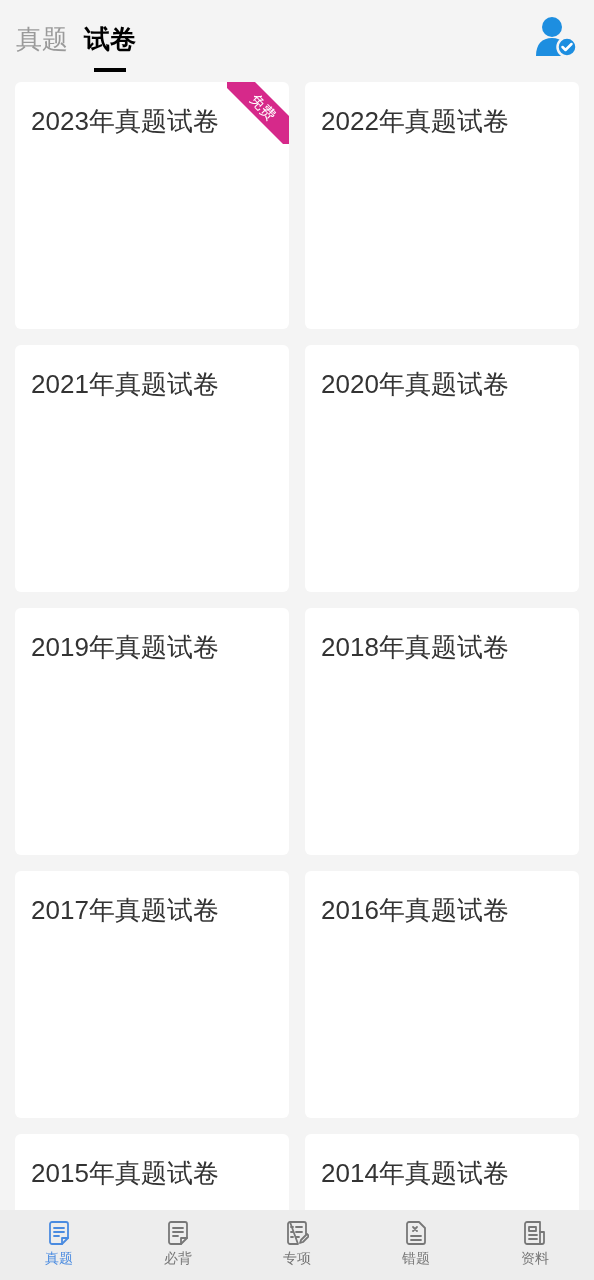  I want to click on user-verified-icon, so click(556, 37).